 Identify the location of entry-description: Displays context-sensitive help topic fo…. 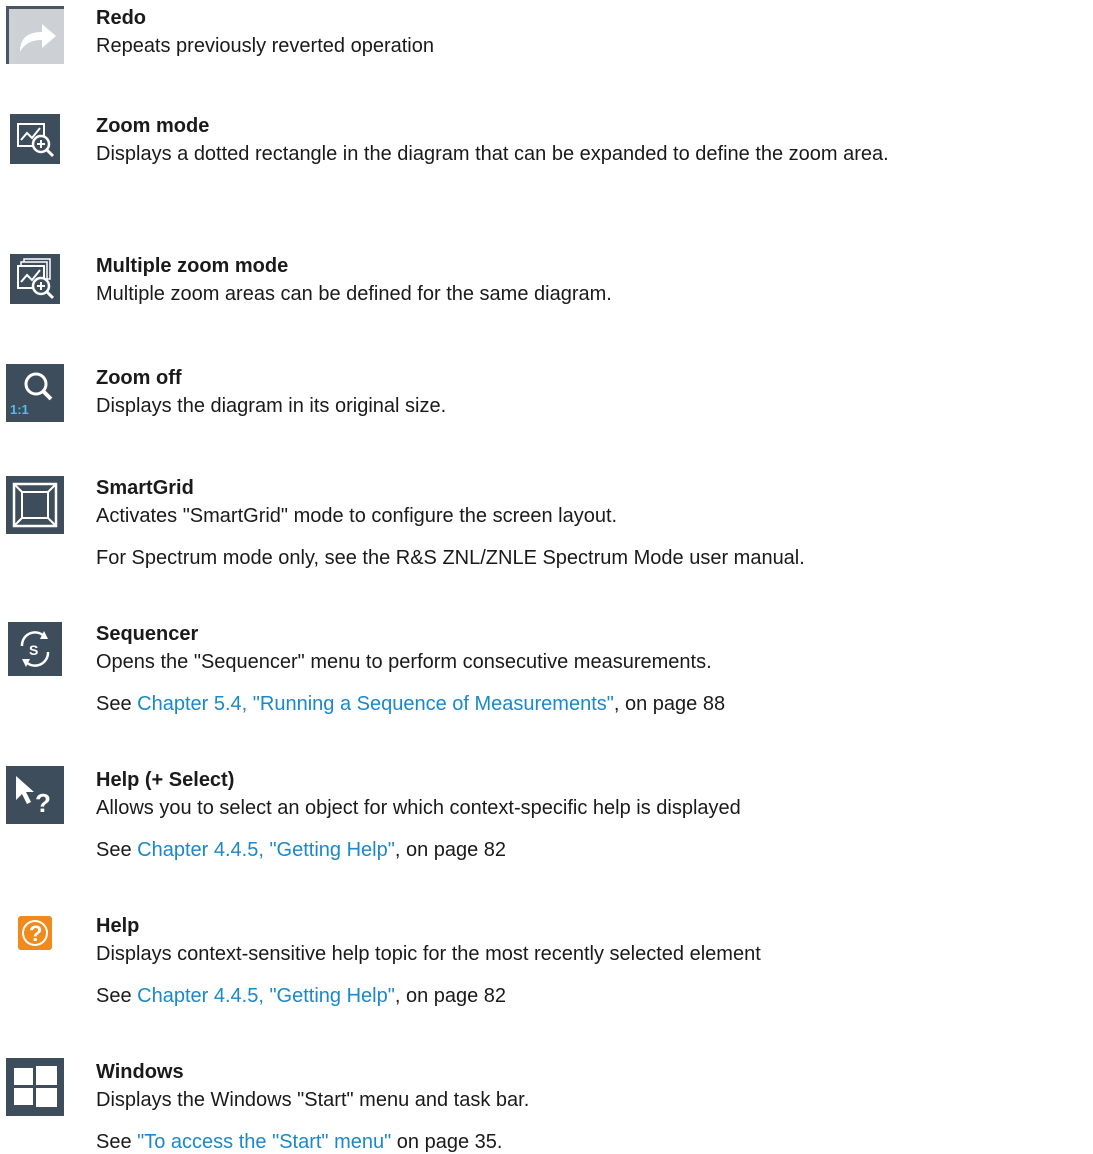
(428, 954).